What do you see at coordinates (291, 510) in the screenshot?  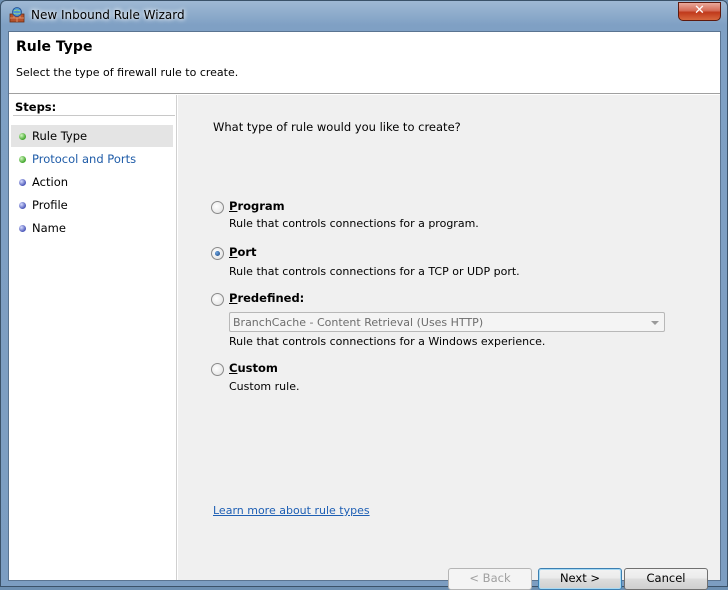 I see `learn-more-link: Learn more about rule types` at bounding box center [291, 510].